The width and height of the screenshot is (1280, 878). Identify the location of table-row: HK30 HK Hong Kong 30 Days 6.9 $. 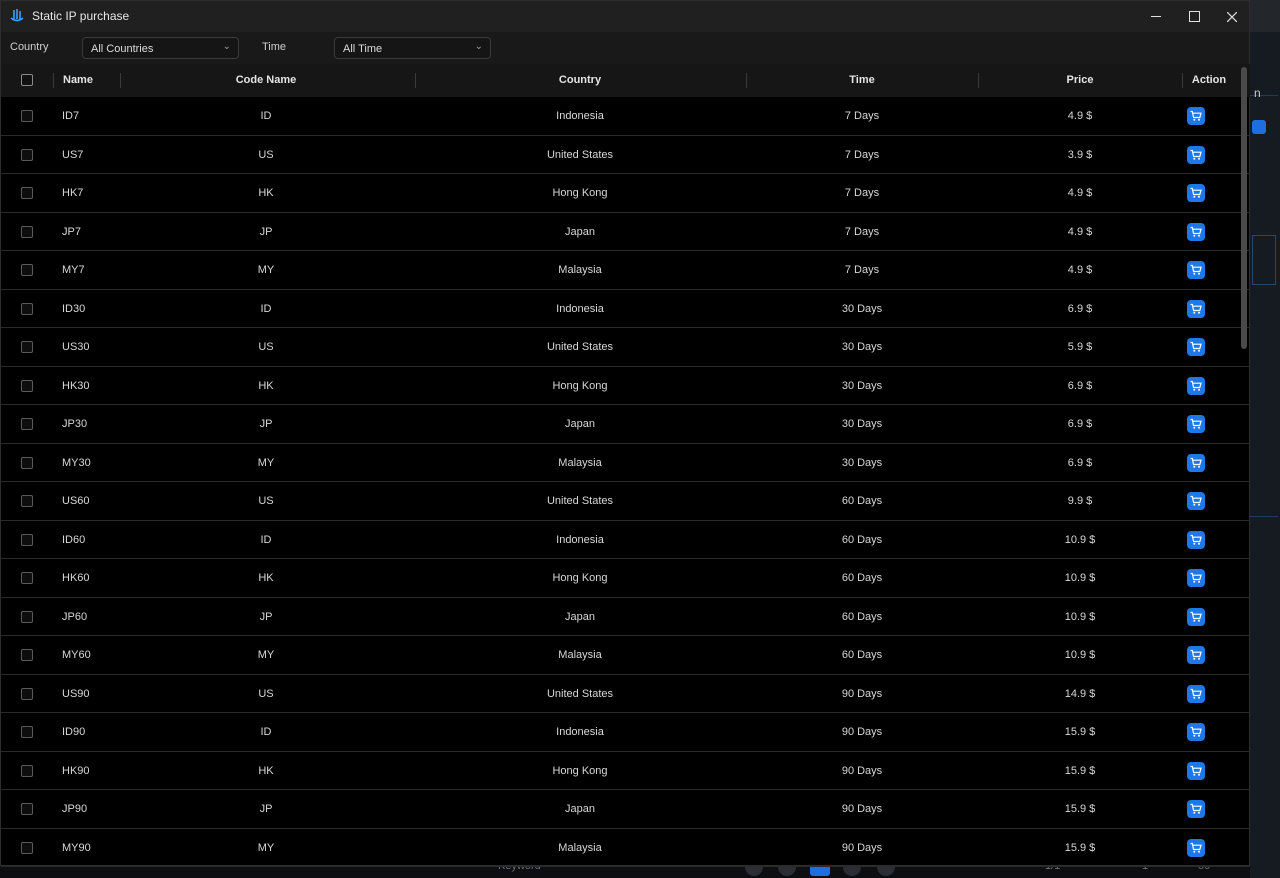
(625, 386).